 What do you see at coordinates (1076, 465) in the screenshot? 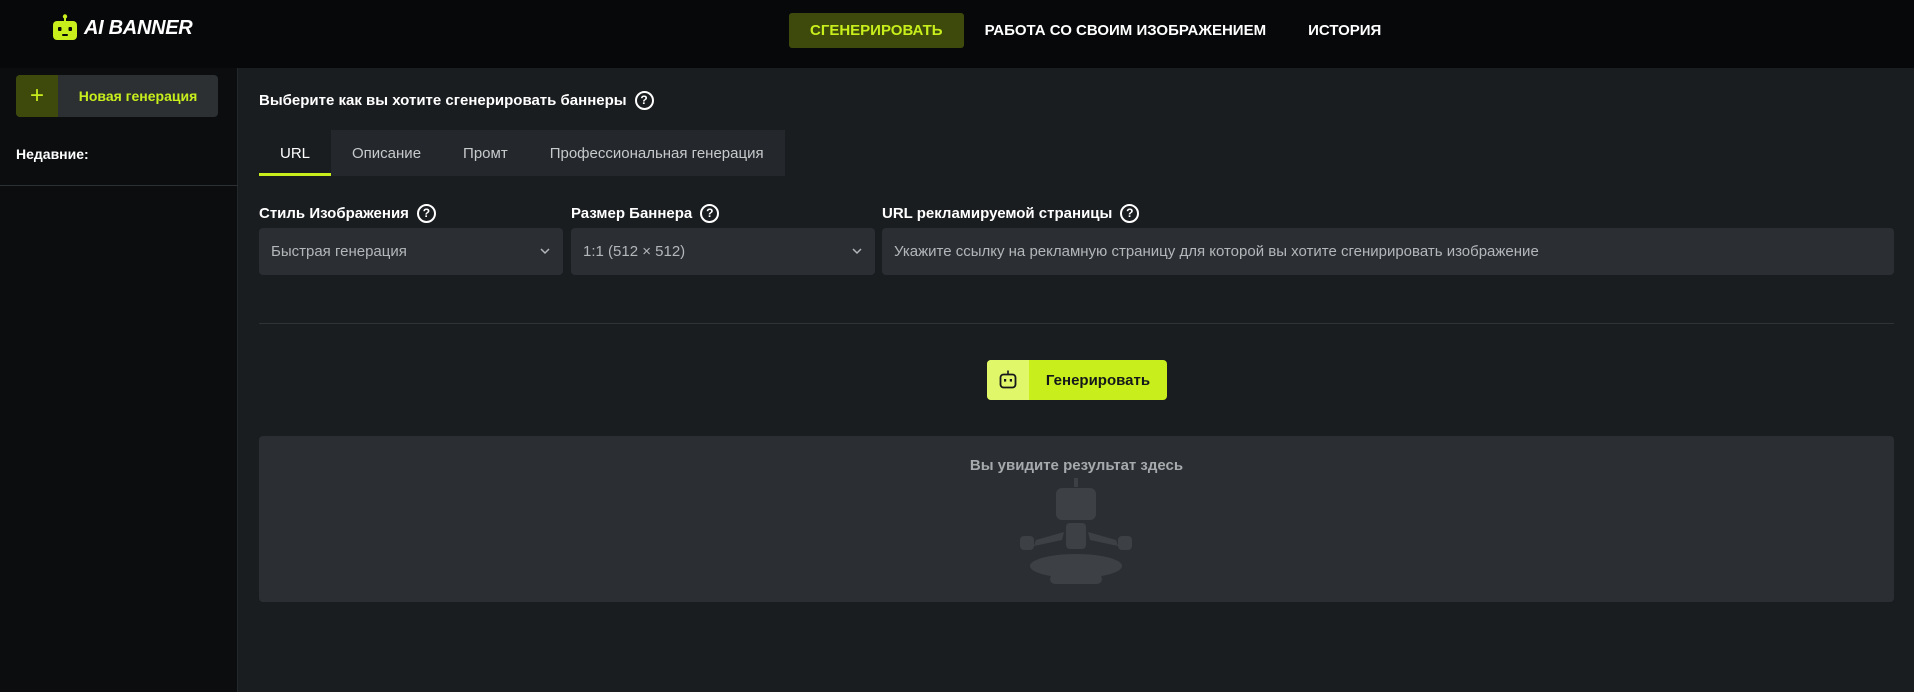
I see `result-placeholder-text: Вы увидите результат здесь` at bounding box center [1076, 465].